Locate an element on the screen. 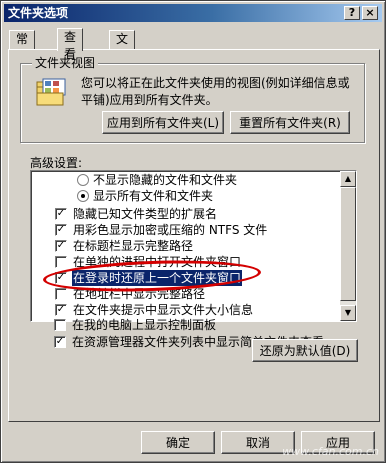  scroll-thumb is located at coordinates (348, 244).